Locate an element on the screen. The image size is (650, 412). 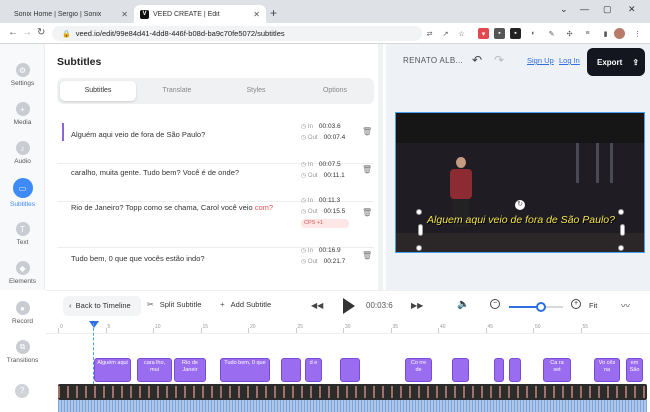
pocket-icon: ▾ is located at coordinates (483, 33).